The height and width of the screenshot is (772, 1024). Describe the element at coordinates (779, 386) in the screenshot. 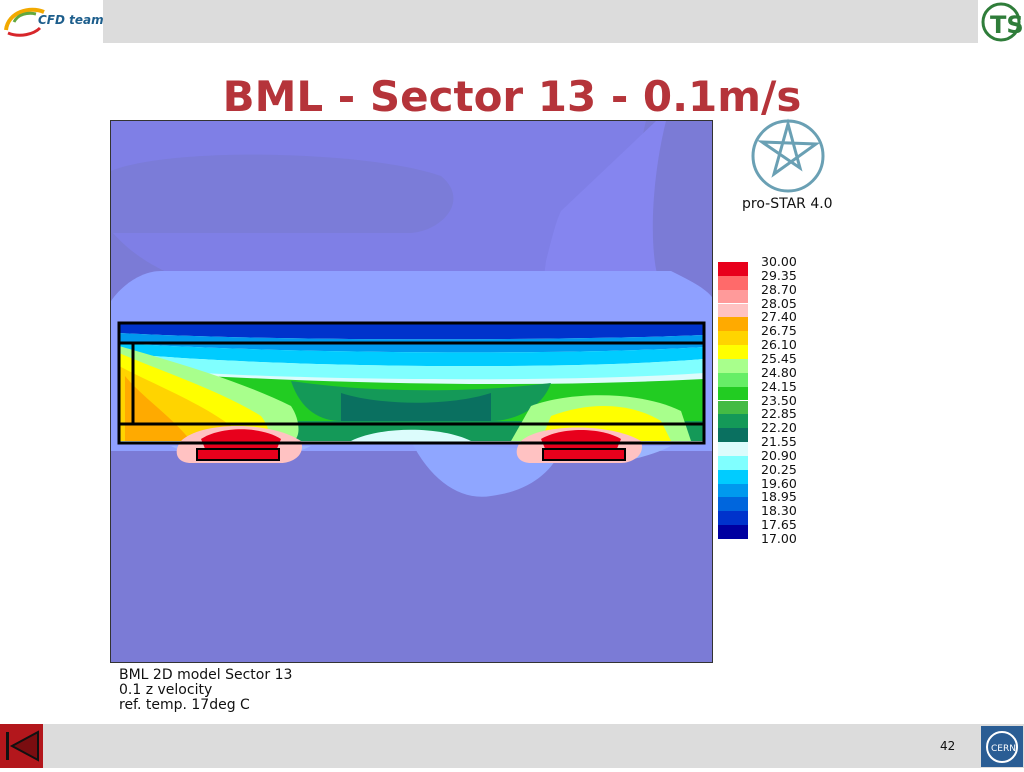

I see `legend-label: 24.15` at that location.